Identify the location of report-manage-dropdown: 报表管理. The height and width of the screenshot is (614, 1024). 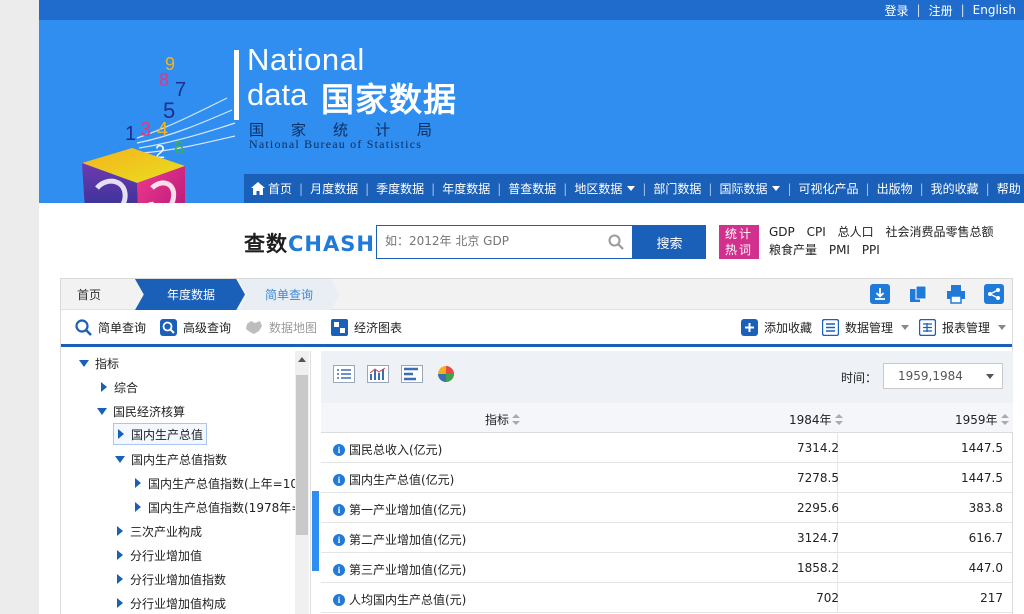
(962, 327).